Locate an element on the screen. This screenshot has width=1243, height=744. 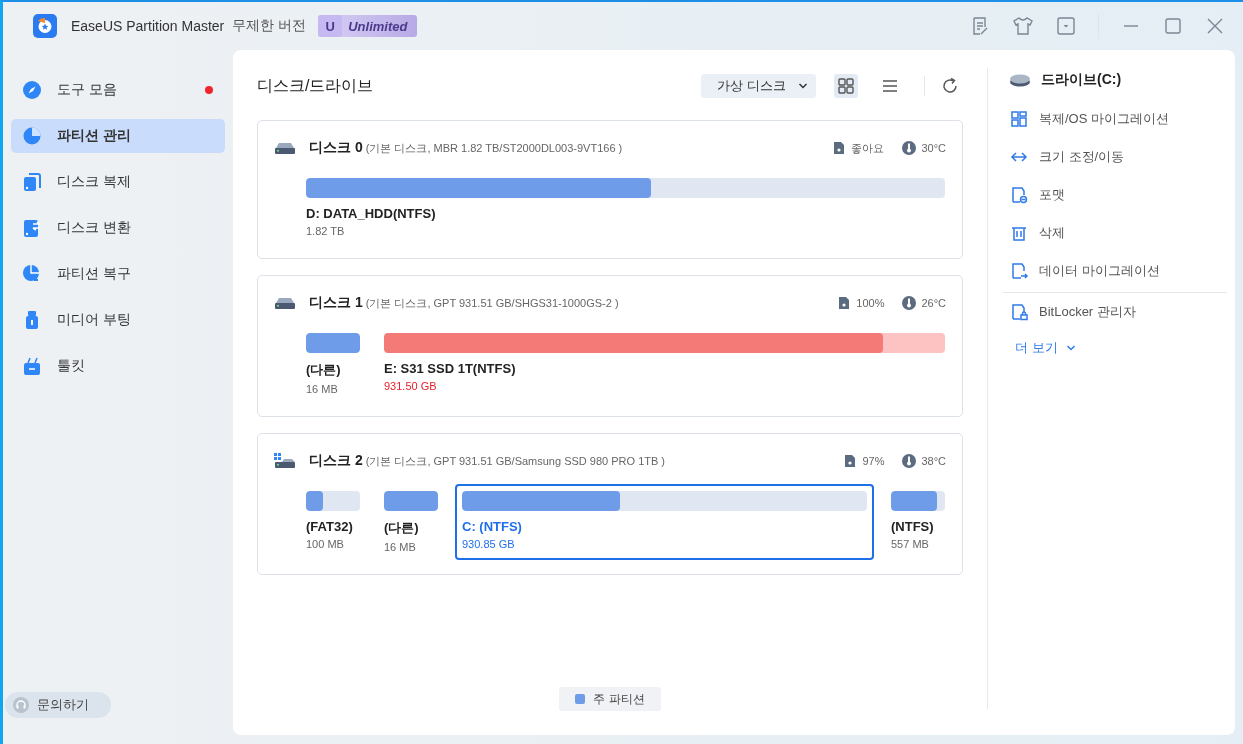
drive-icon is located at coordinates (1020, 80).